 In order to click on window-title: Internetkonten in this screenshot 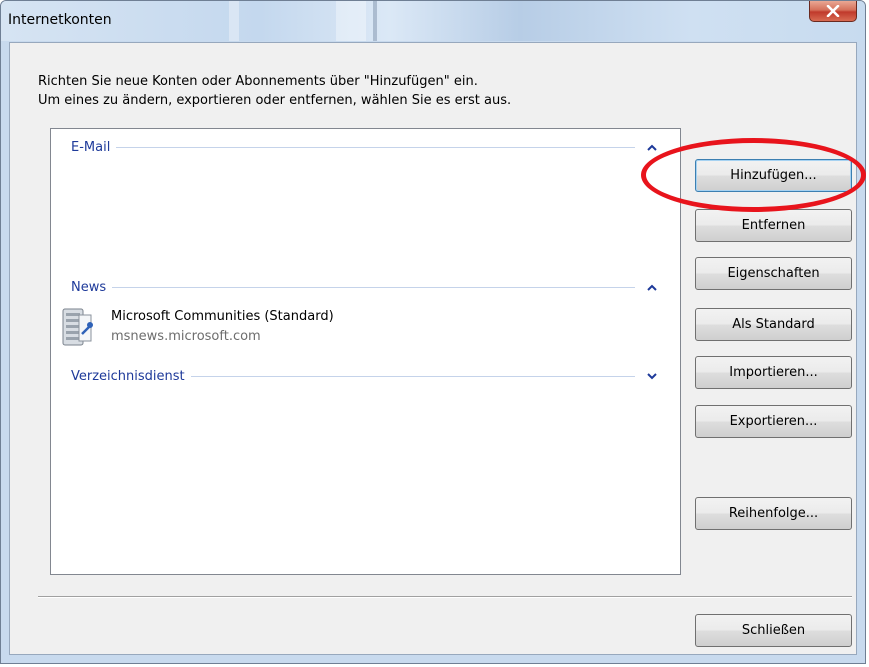, I will do `click(60, 20)`.